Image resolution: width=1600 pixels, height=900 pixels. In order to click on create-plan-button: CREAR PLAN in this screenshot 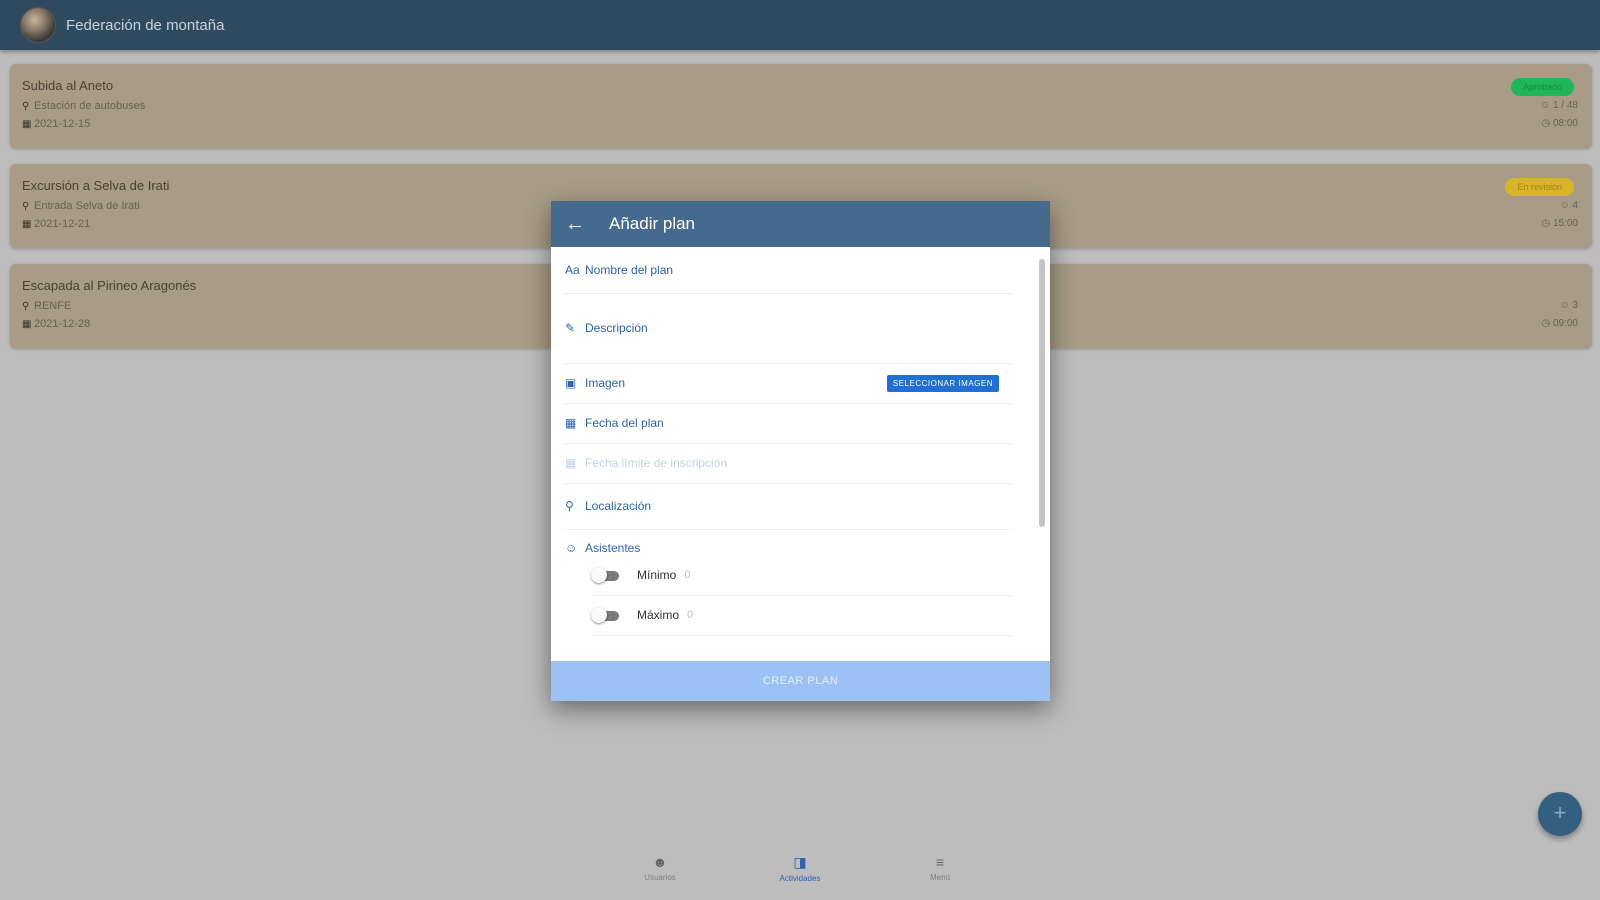, I will do `click(800, 681)`.